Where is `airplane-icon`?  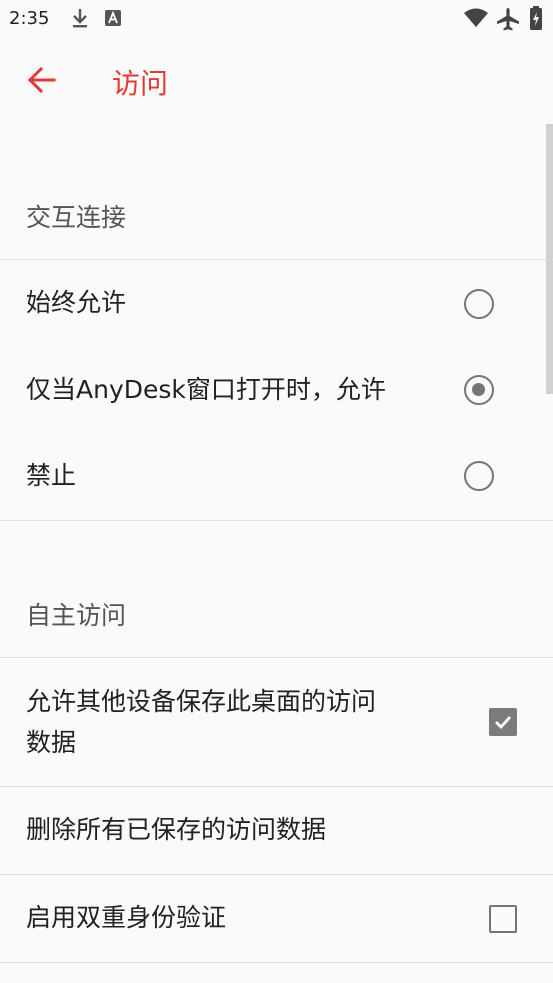 airplane-icon is located at coordinates (508, 21).